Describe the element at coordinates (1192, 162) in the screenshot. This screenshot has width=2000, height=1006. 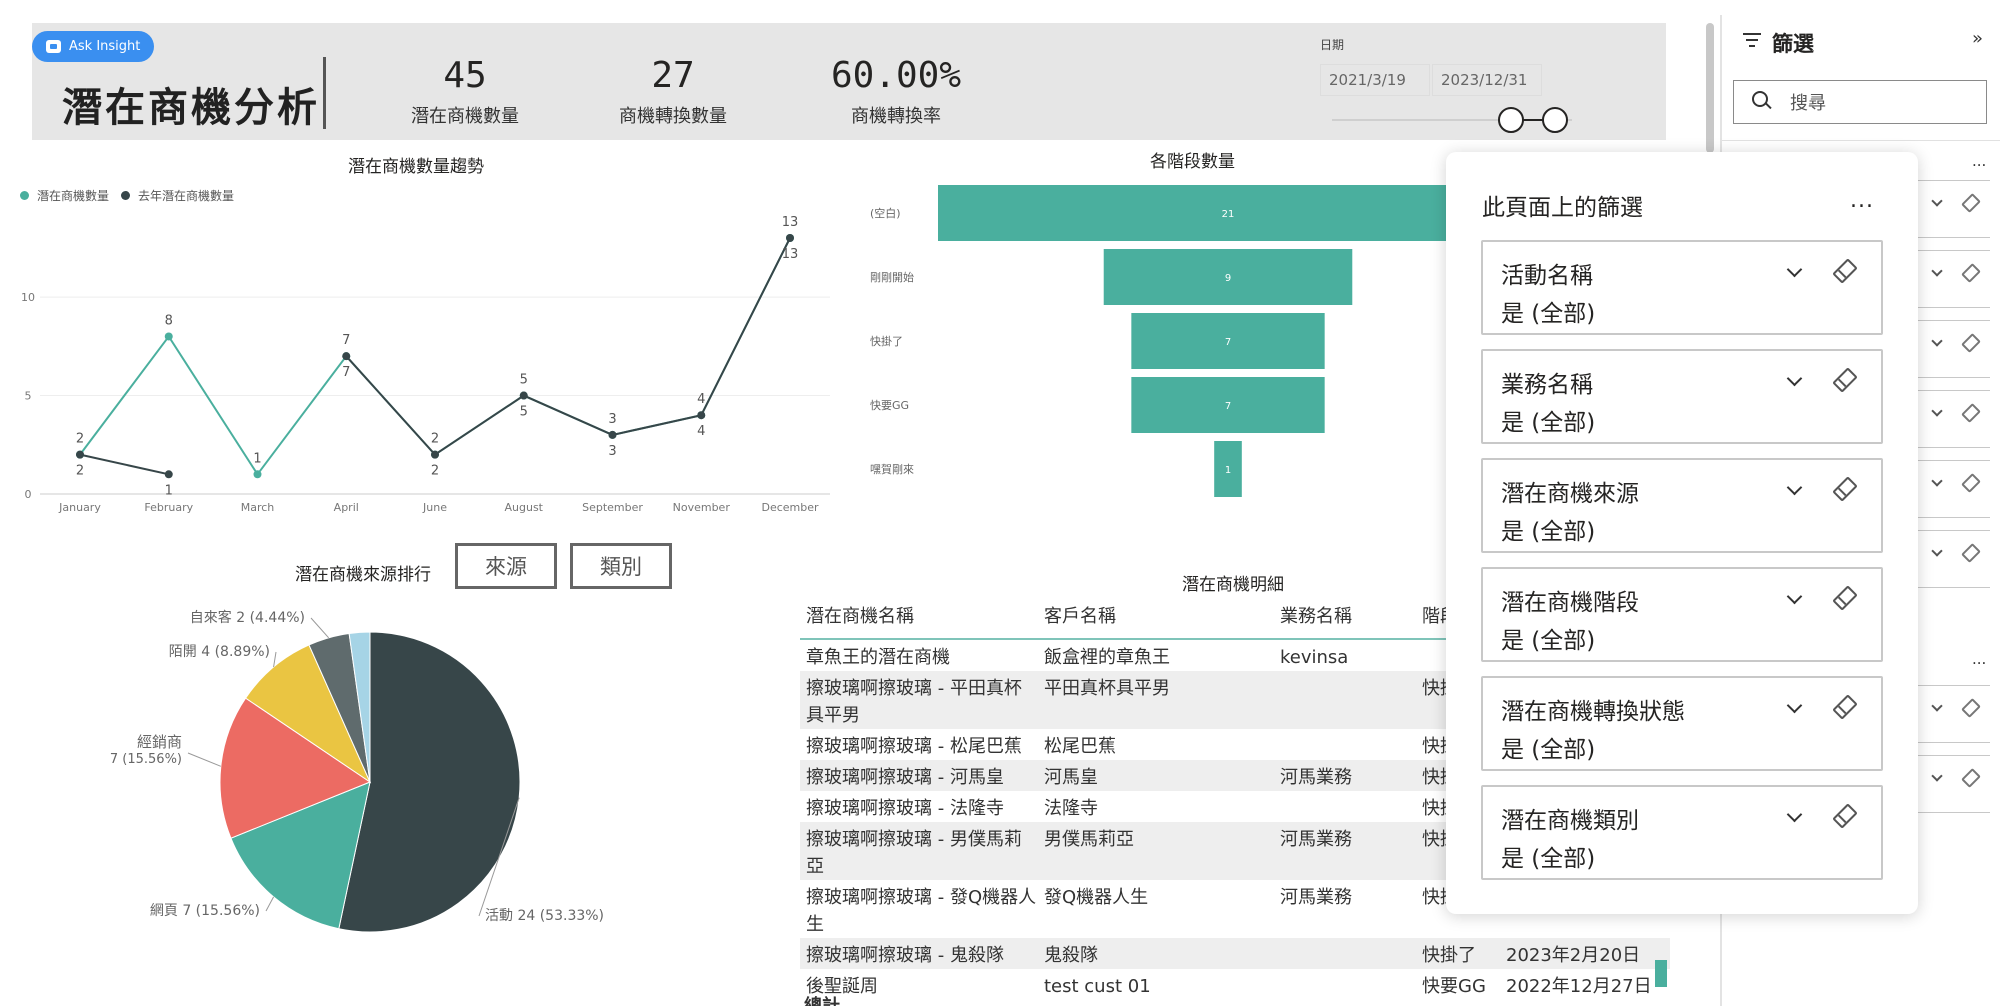
I see `funnel-chart-title: 各階段數量` at that location.